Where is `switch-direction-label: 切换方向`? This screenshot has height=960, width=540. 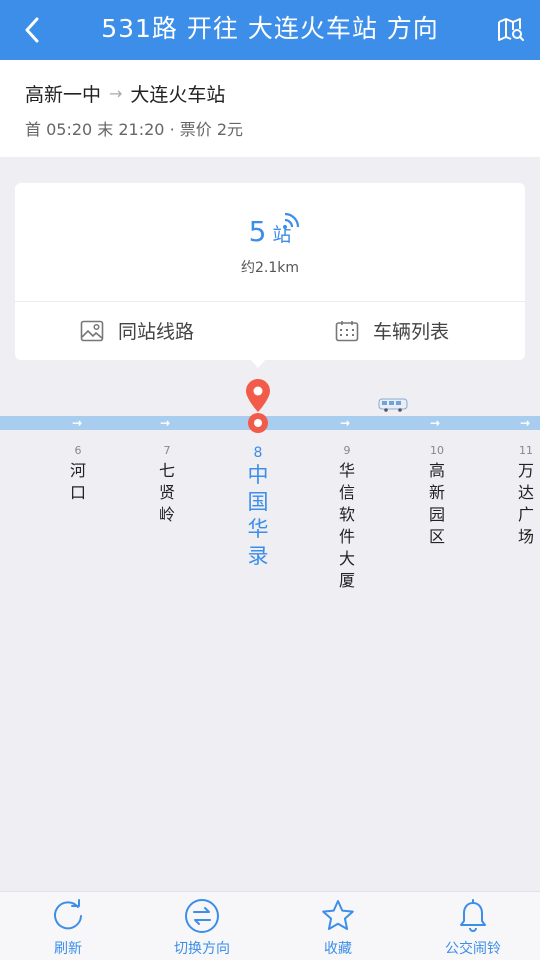
switch-direction-label: 切换方向 is located at coordinates (202, 948).